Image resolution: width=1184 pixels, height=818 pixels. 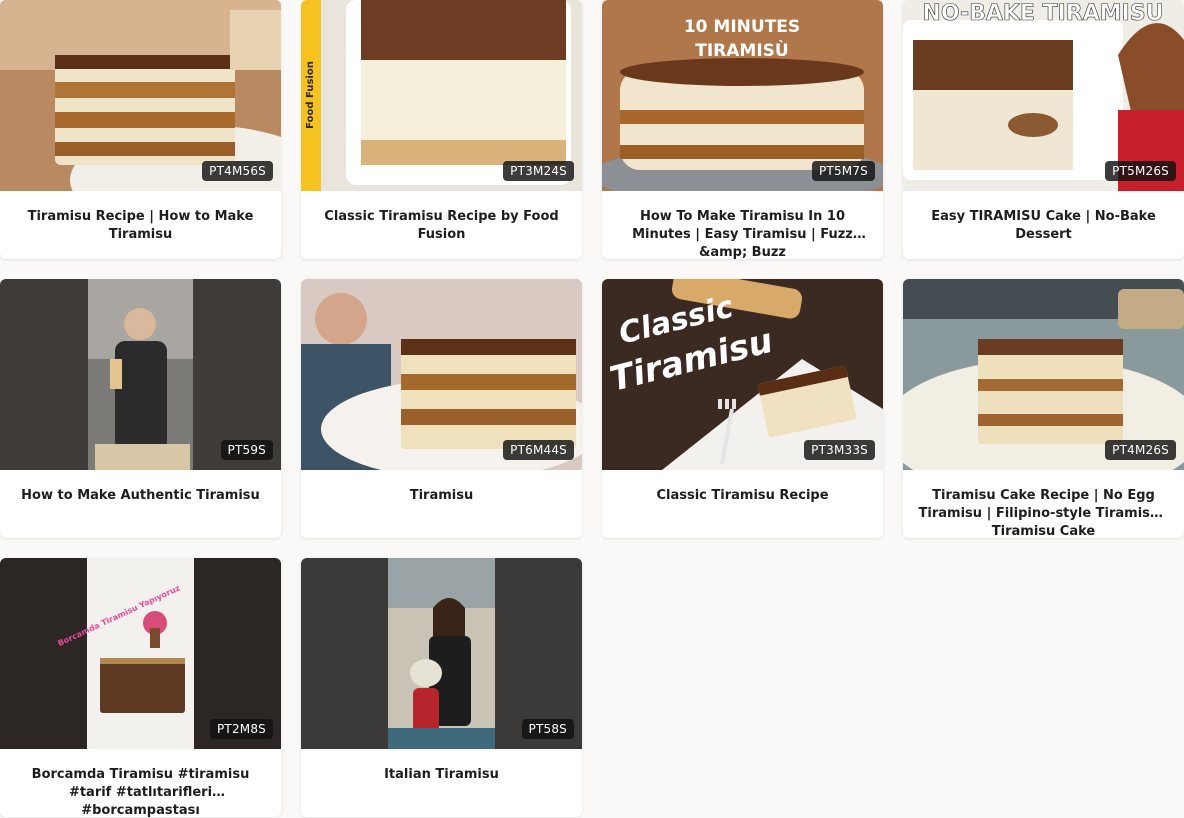 I want to click on video-title: Classic Tiramisu Recipe, so click(x=742, y=504).